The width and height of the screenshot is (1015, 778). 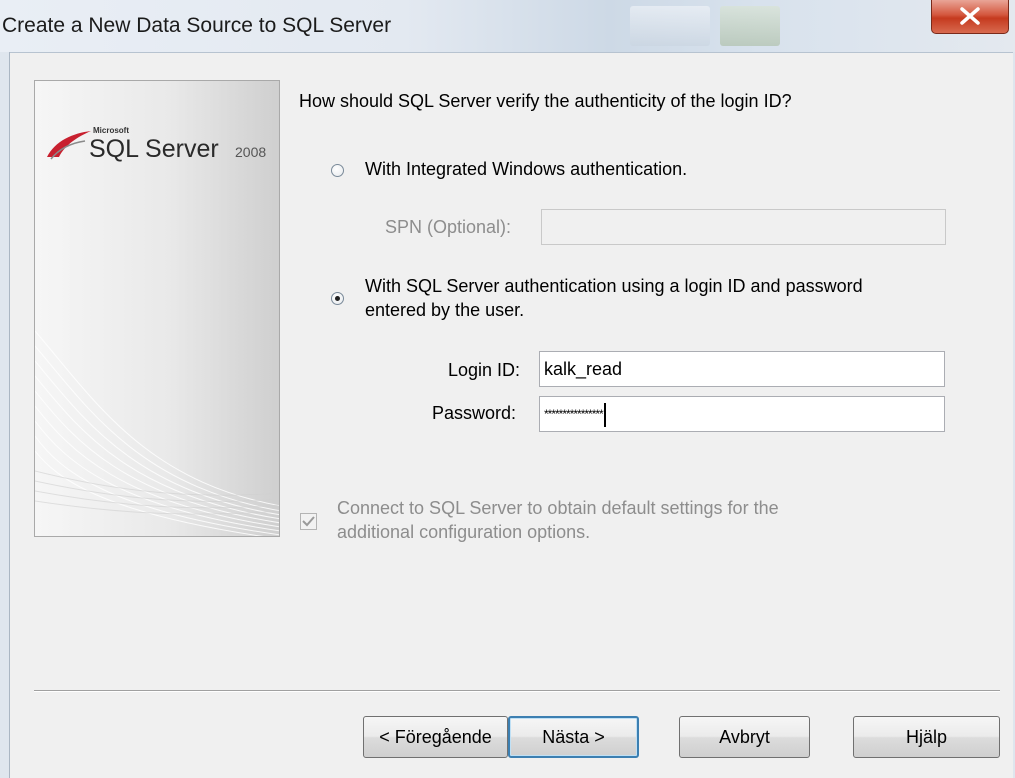 I want to click on logo-product-text: SQL Server, so click(x=154, y=149).